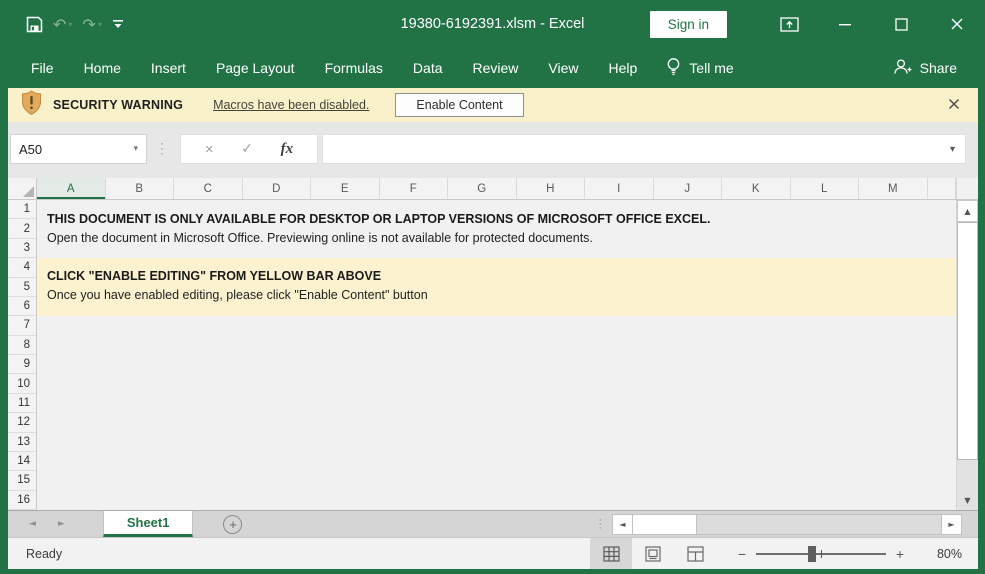 The image size is (985, 574). What do you see at coordinates (62, 24) in the screenshot?
I see `undo-icon: ↶ ▾` at bounding box center [62, 24].